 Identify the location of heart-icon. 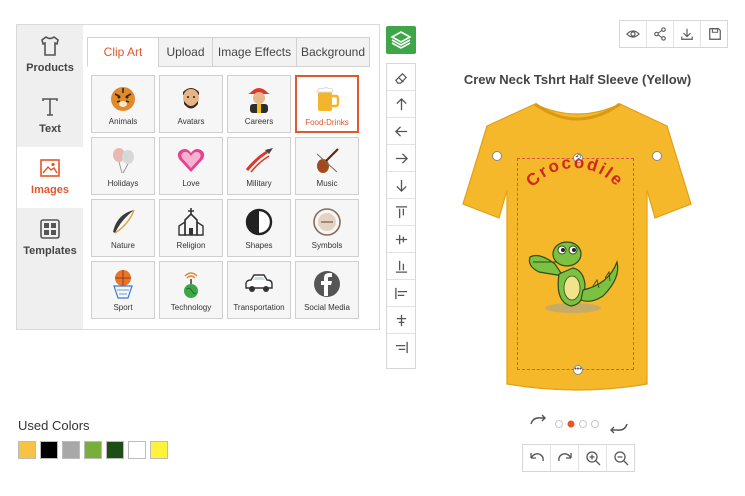
(191, 160).